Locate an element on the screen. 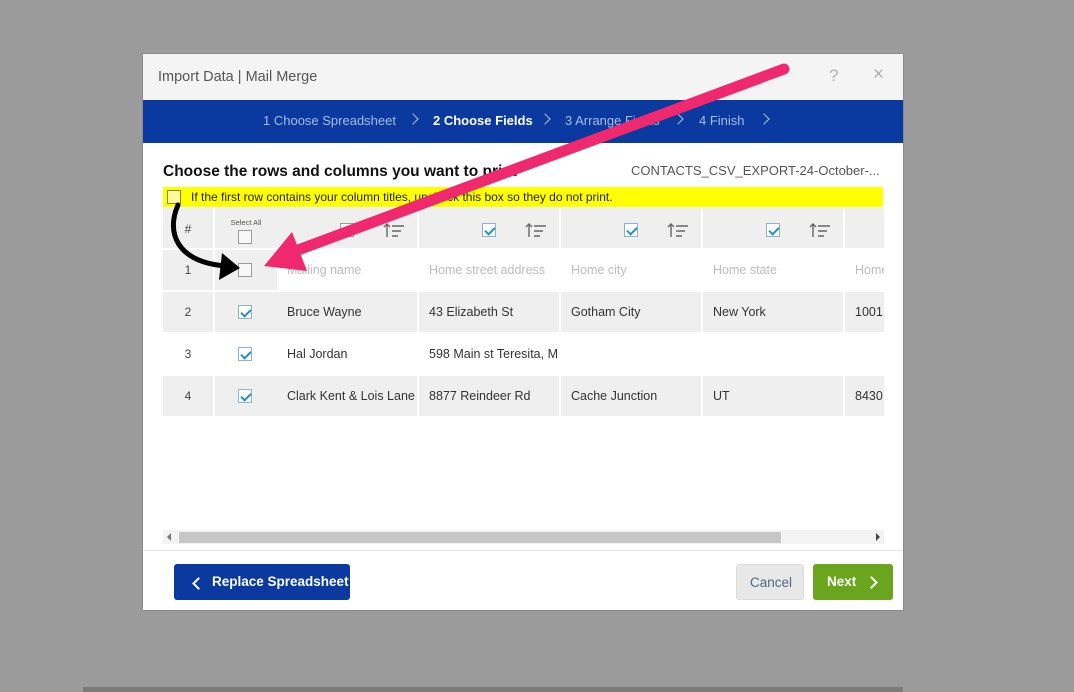 This screenshot has height=692, width=1074. row-number-cell: 1 is located at coordinates (188, 270).